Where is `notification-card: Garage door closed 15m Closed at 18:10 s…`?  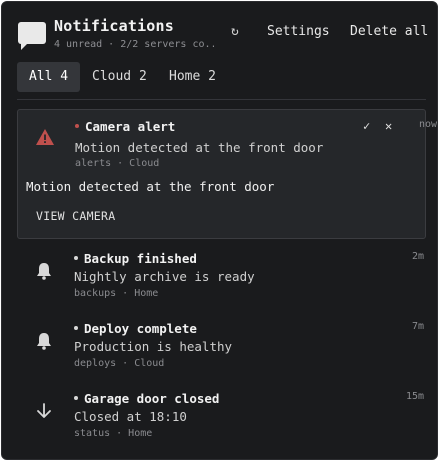
notification-card: Garage door closed 15m Closed at 18:10 s… is located at coordinates (221, 420).